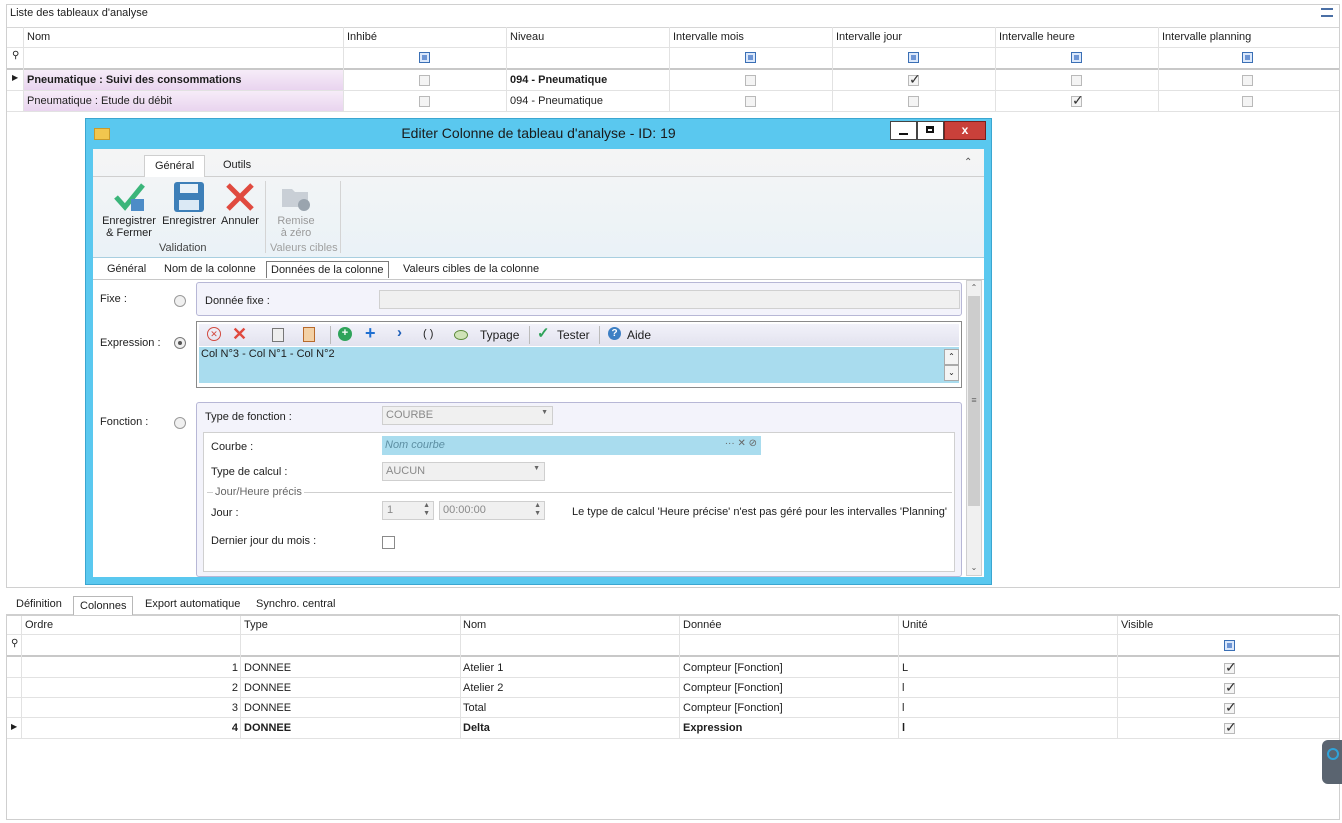 The width and height of the screenshot is (1342, 823). I want to click on expression-toolbar: ✕ ✕ + + › ( ) Typage ✓ Tester ? Aide, so click(579, 334).